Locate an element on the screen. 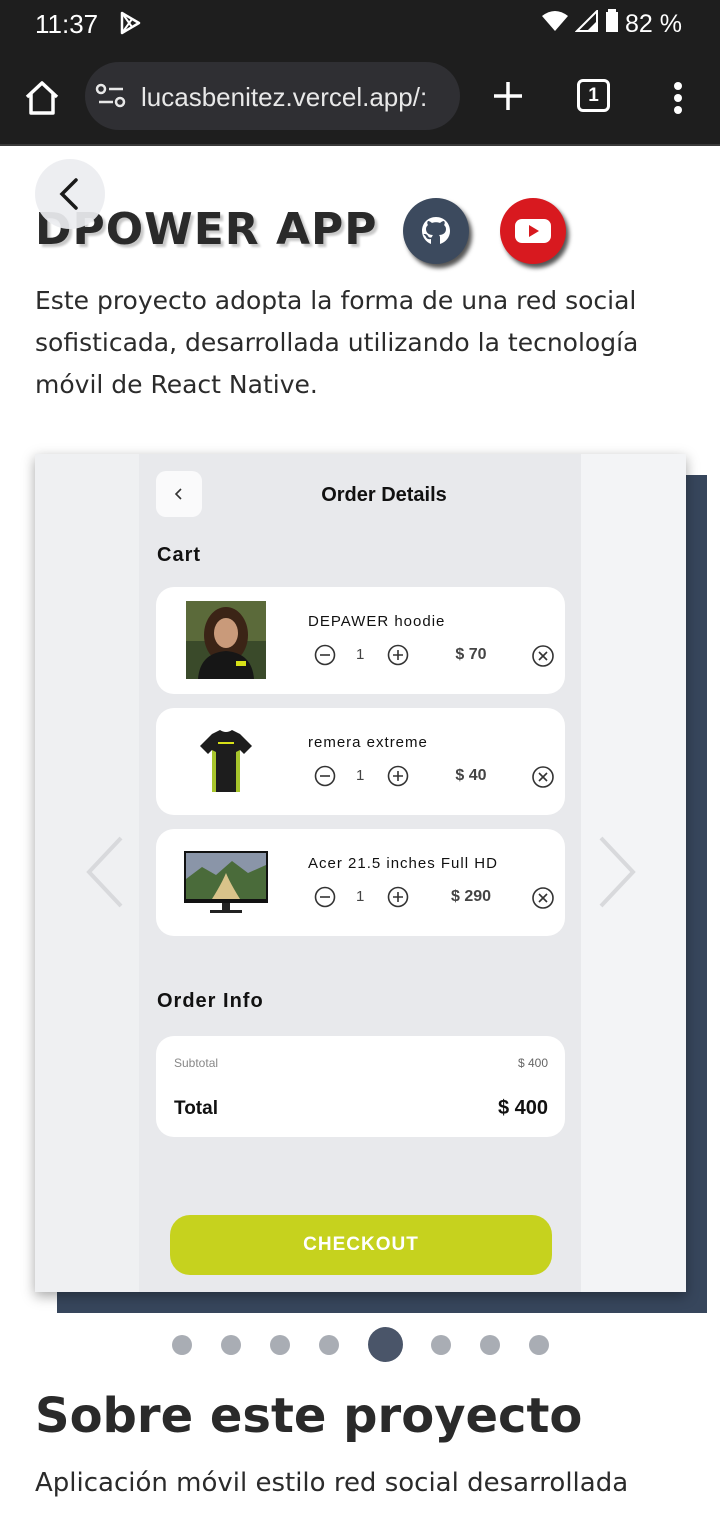 The height and width of the screenshot is (1514, 720). status-bar: 11:37 82 % is located at coordinates (360, 24).